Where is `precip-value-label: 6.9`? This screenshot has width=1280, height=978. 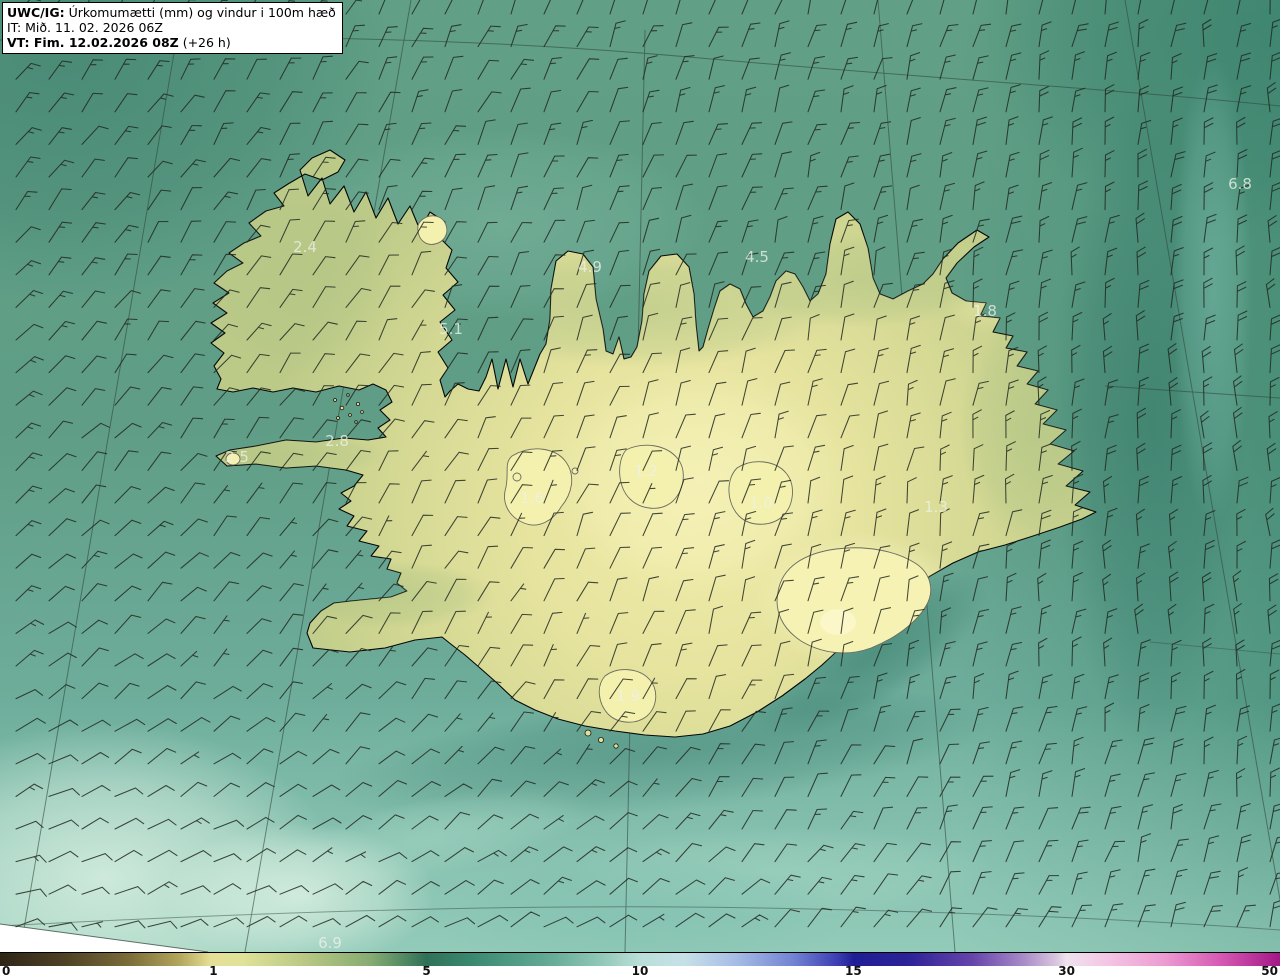 precip-value-label: 6.9 is located at coordinates (330, 943).